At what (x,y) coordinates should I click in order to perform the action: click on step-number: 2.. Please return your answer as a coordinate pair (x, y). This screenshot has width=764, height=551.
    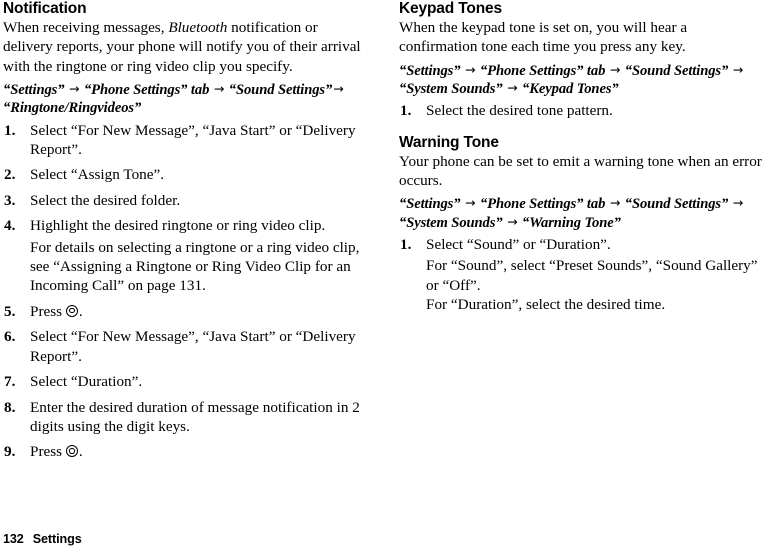
    Looking at the image, I should click on (10, 175).